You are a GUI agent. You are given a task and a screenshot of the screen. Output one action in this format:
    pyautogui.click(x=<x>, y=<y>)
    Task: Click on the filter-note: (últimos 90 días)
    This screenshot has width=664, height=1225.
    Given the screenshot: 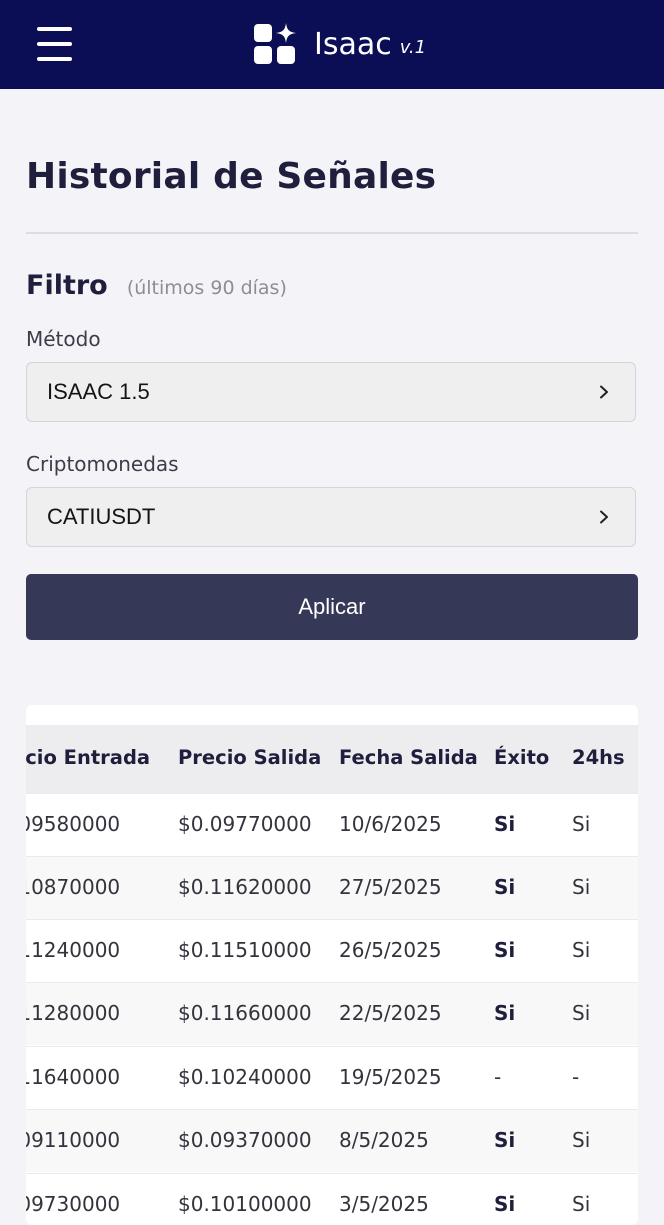 What is the action you would take?
    pyautogui.click(x=206, y=288)
    